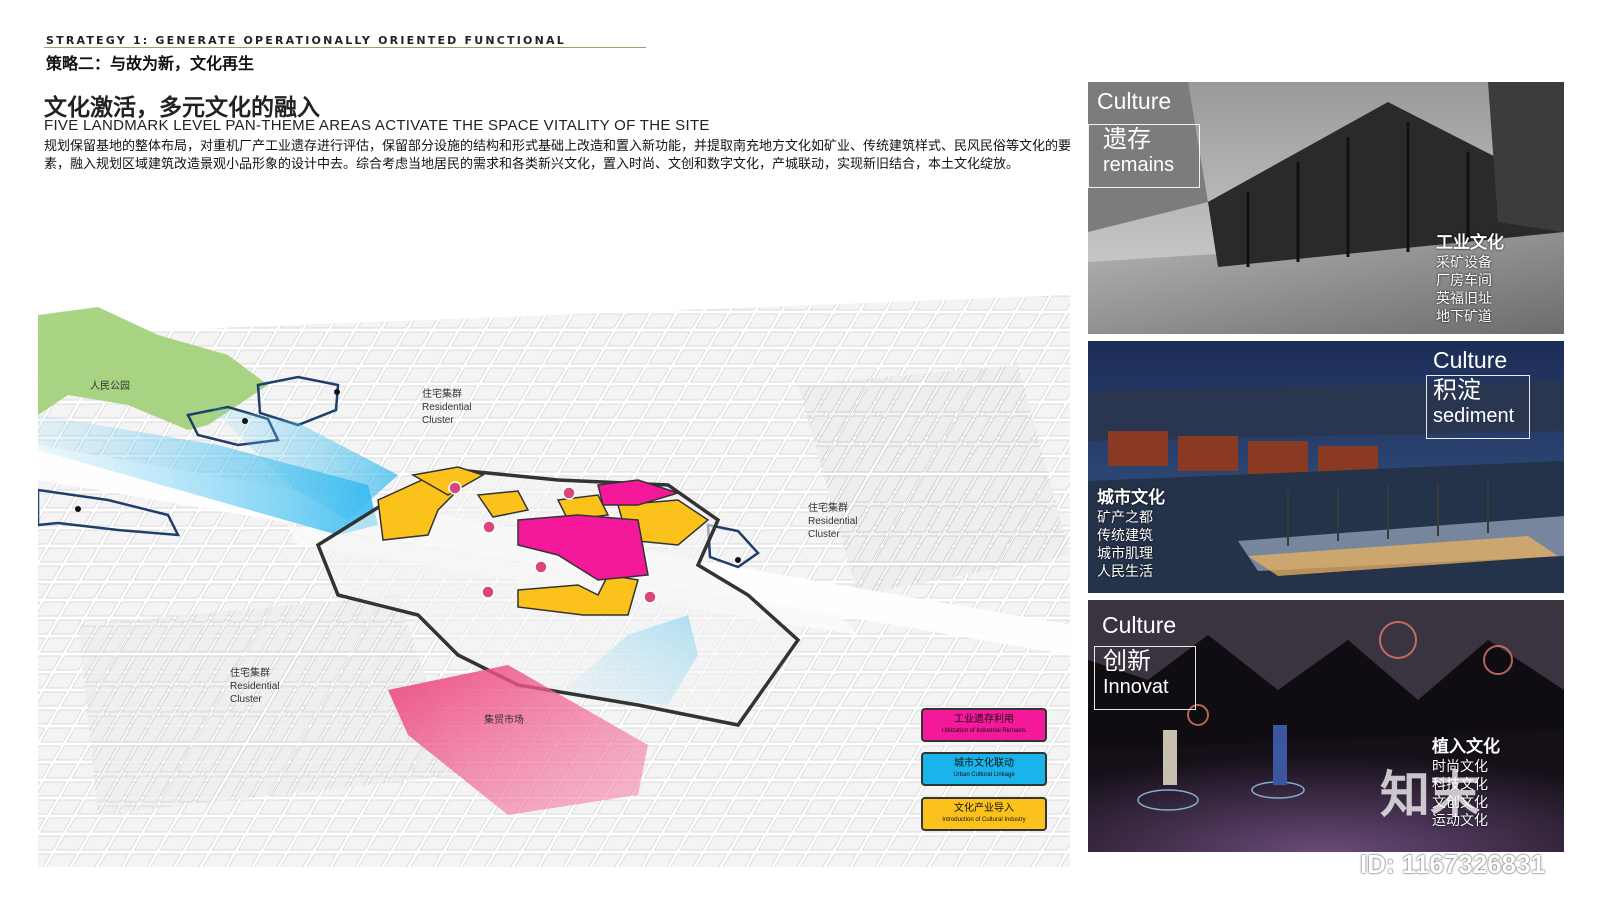  Describe the element at coordinates (1131, 534) in the screenshot. I see `urban-culture-list: 城市文化 矿产之都 传统建筑 城市肌理 人民生活` at that location.